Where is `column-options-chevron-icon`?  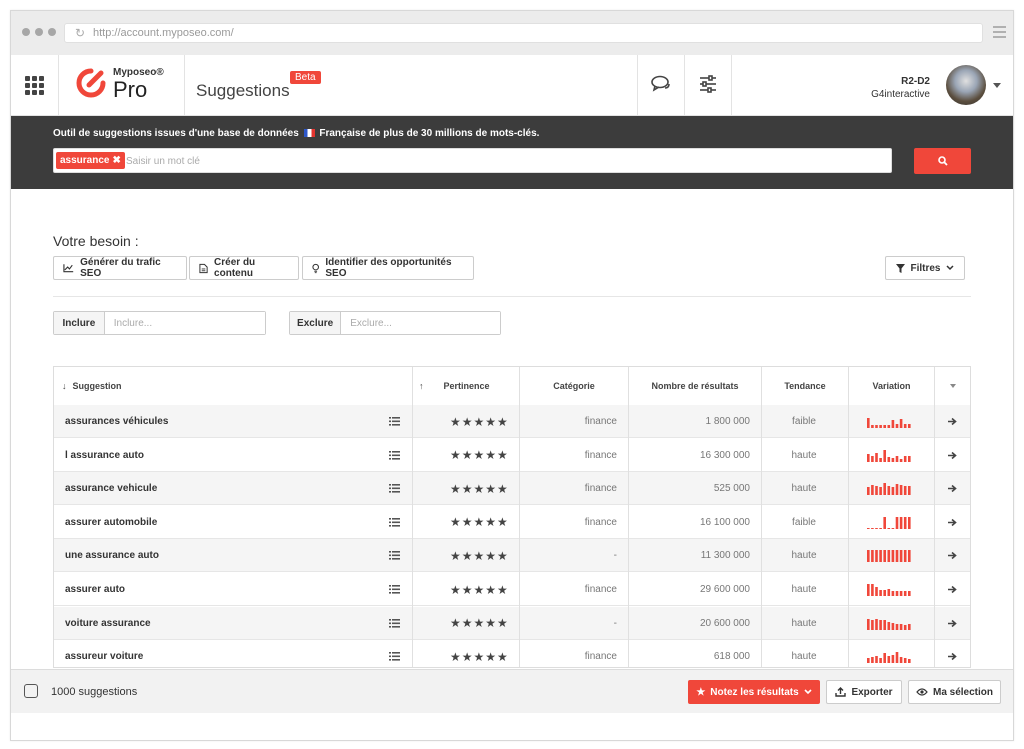
column-options-chevron-icon is located at coordinates (952, 386).